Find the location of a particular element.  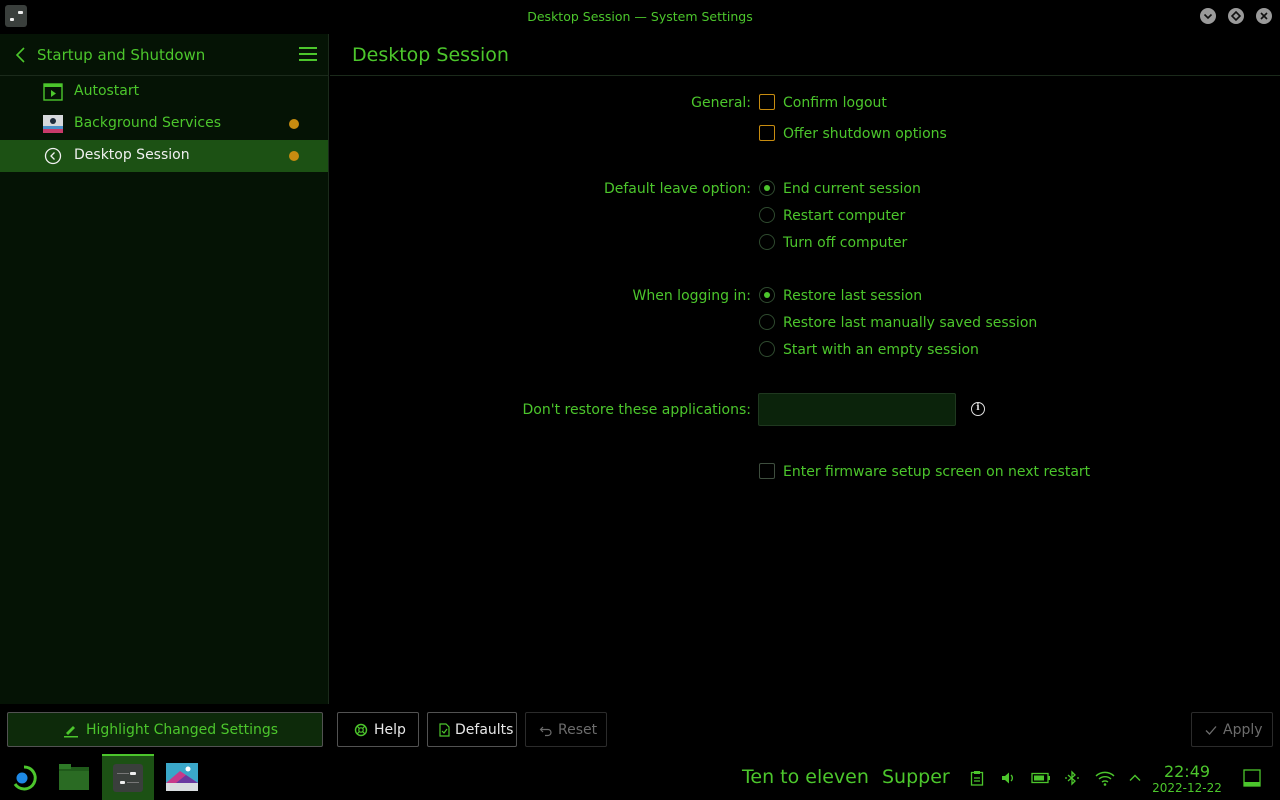

page-header: Desktop Session is located at coordinates (805, 55).